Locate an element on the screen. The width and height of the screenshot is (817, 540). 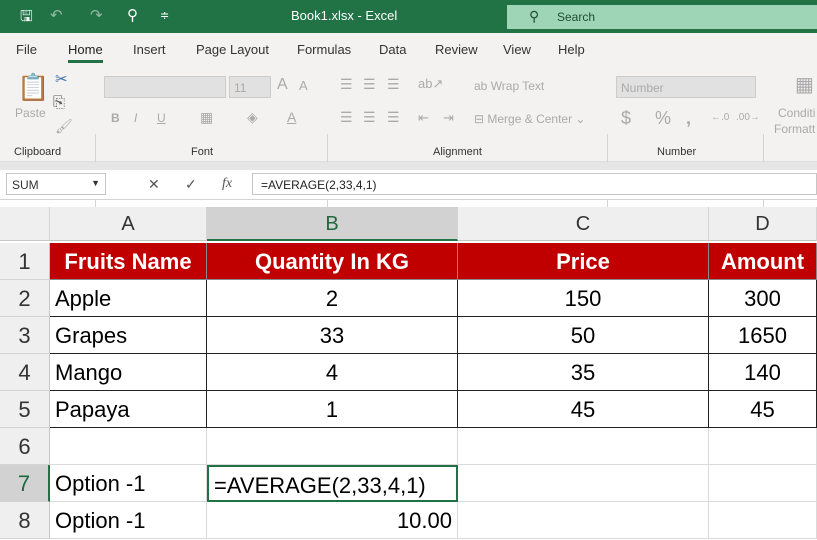
name-box: SUM ▼ is located at coordinates (56, 184).